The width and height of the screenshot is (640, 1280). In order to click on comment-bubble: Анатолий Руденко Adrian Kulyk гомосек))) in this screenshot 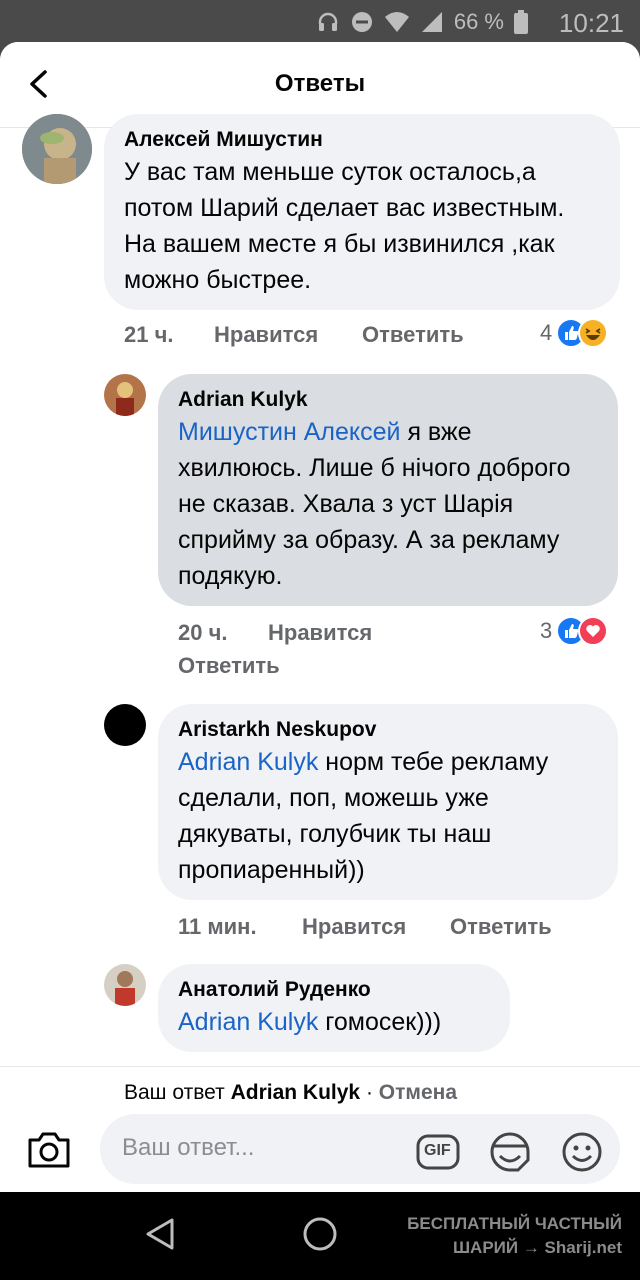, I will do `click(334, 1008)`.